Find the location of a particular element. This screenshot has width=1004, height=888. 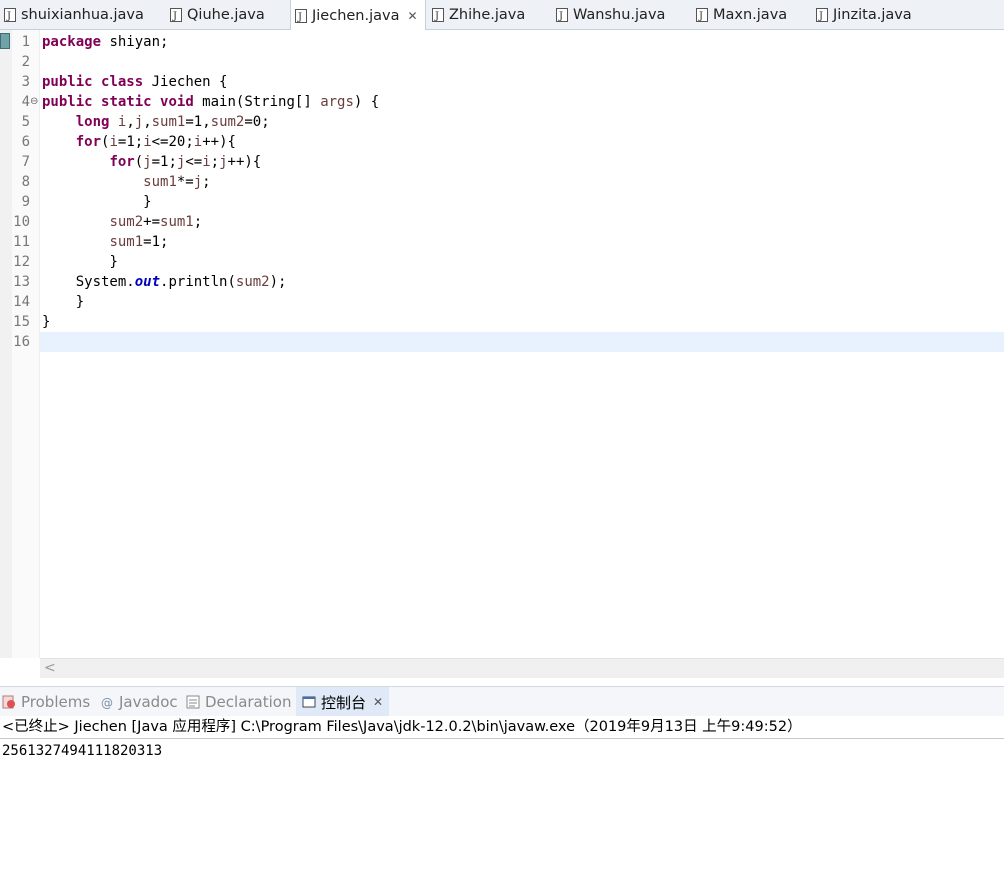

tab-label: shuixianhua.java is located at coordinates (82, 15).